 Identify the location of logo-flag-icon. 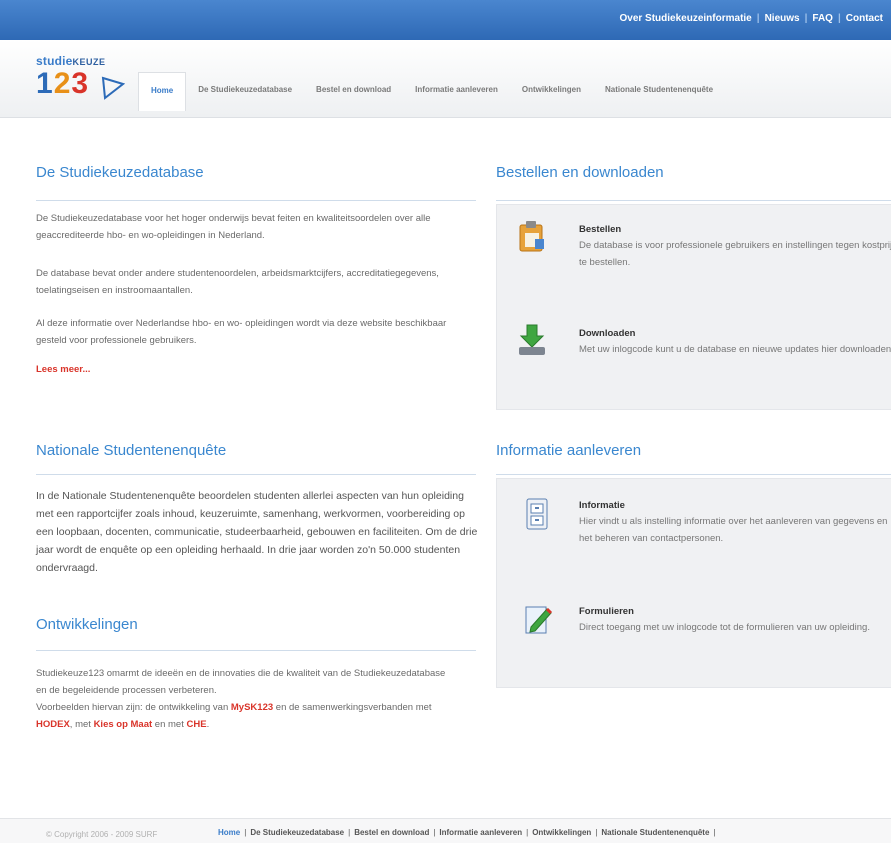
(113, 88).